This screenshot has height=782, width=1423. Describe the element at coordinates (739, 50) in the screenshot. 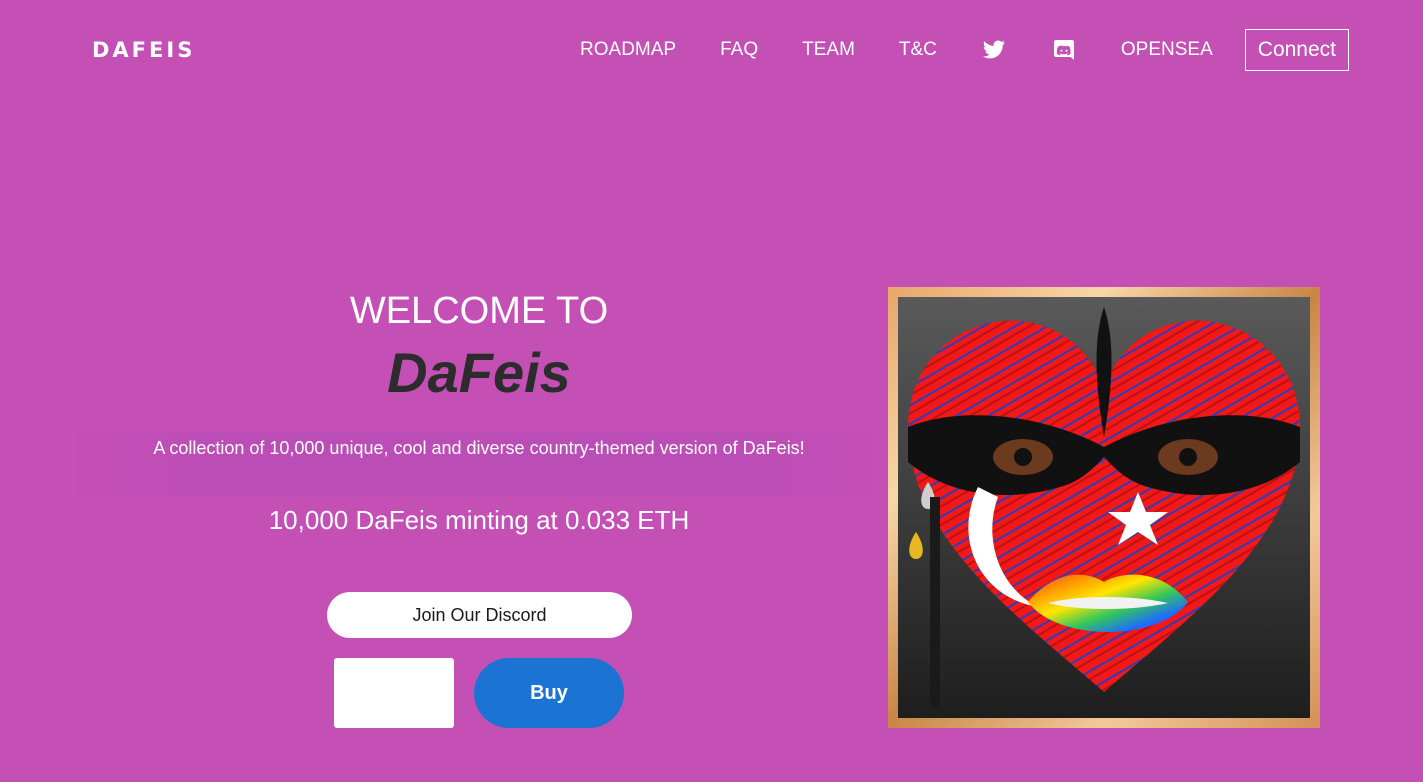

I see `nav-faq-link: FAQ` at that location.